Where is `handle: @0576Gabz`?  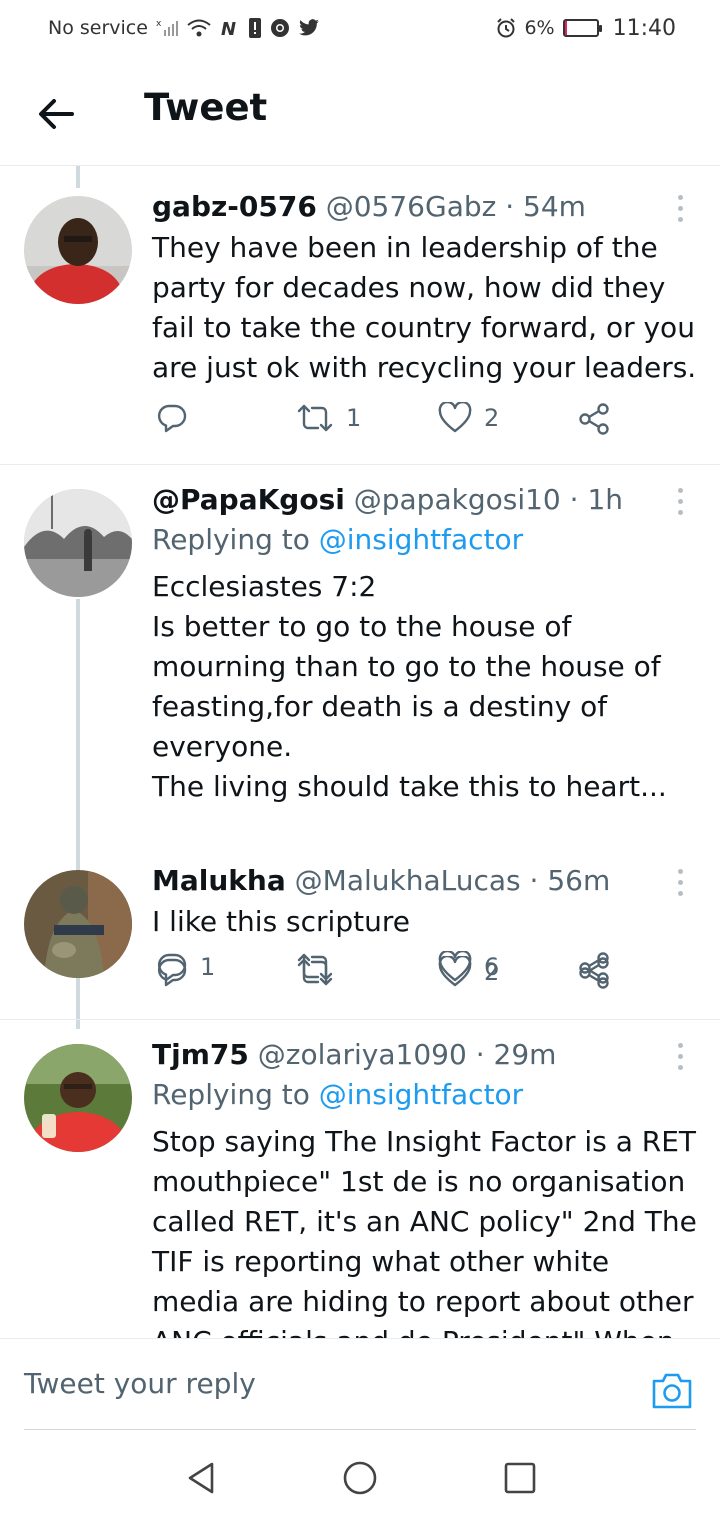 handle: @0576Gabz is located at coordinates (411, 206).